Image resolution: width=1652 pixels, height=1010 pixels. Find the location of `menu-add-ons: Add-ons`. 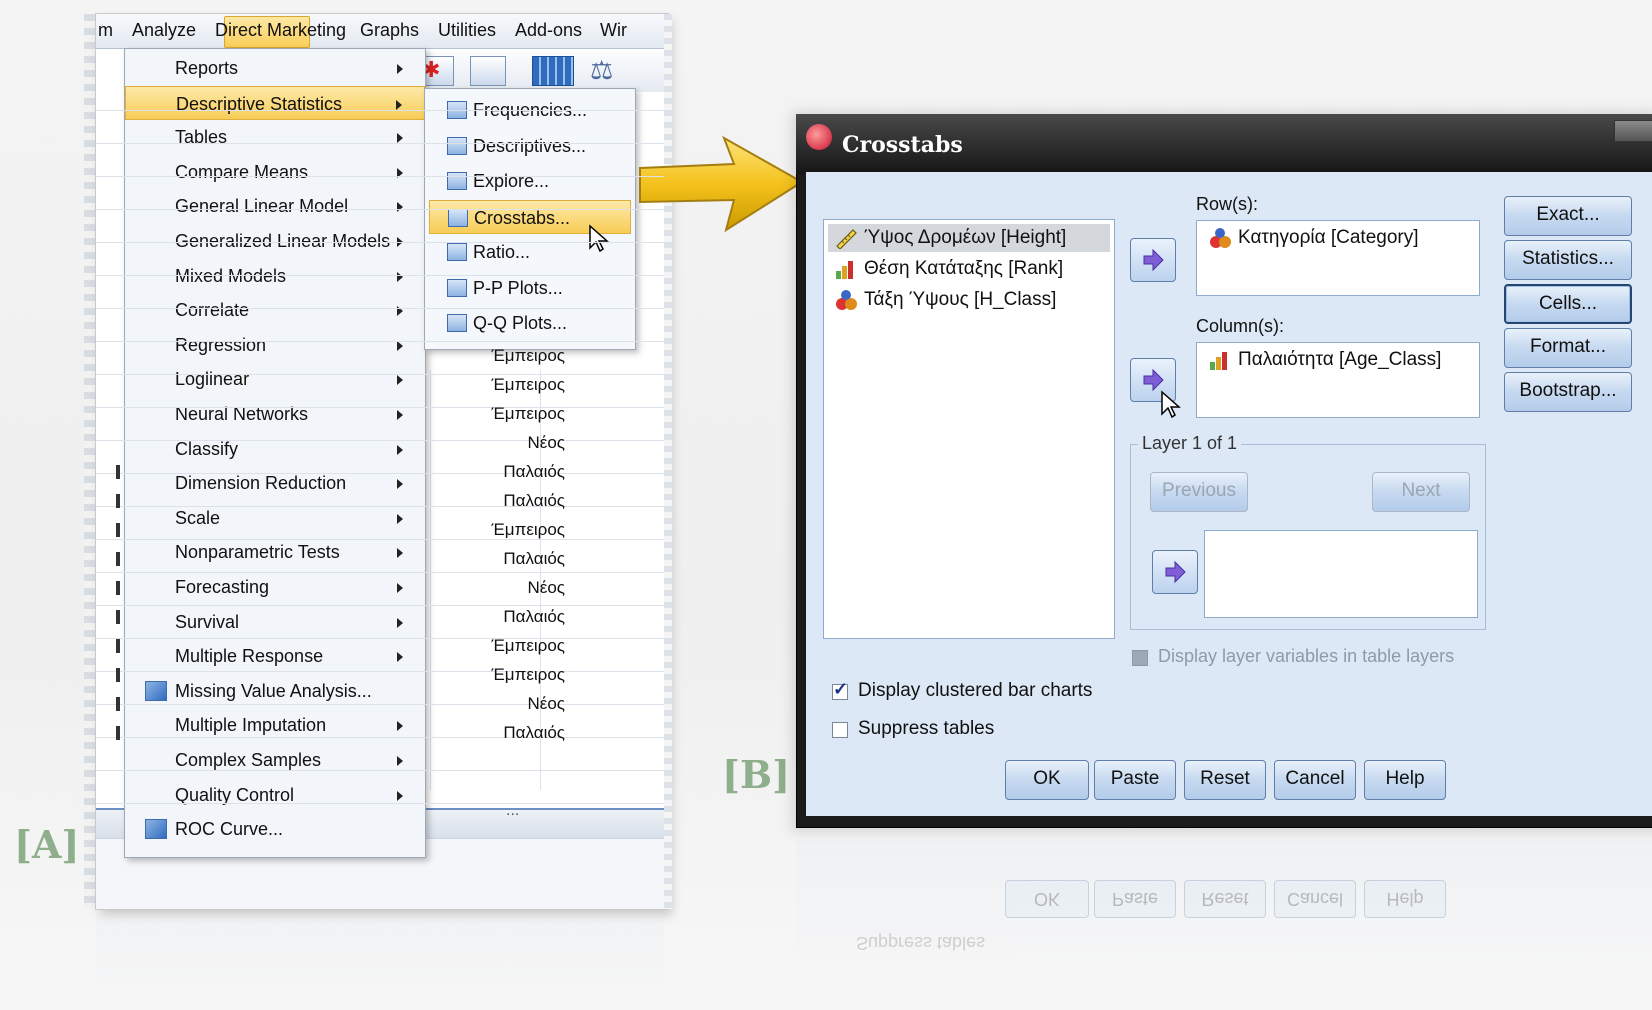

menu-add-ons: Add-ons is located at coordinates (548, 30).